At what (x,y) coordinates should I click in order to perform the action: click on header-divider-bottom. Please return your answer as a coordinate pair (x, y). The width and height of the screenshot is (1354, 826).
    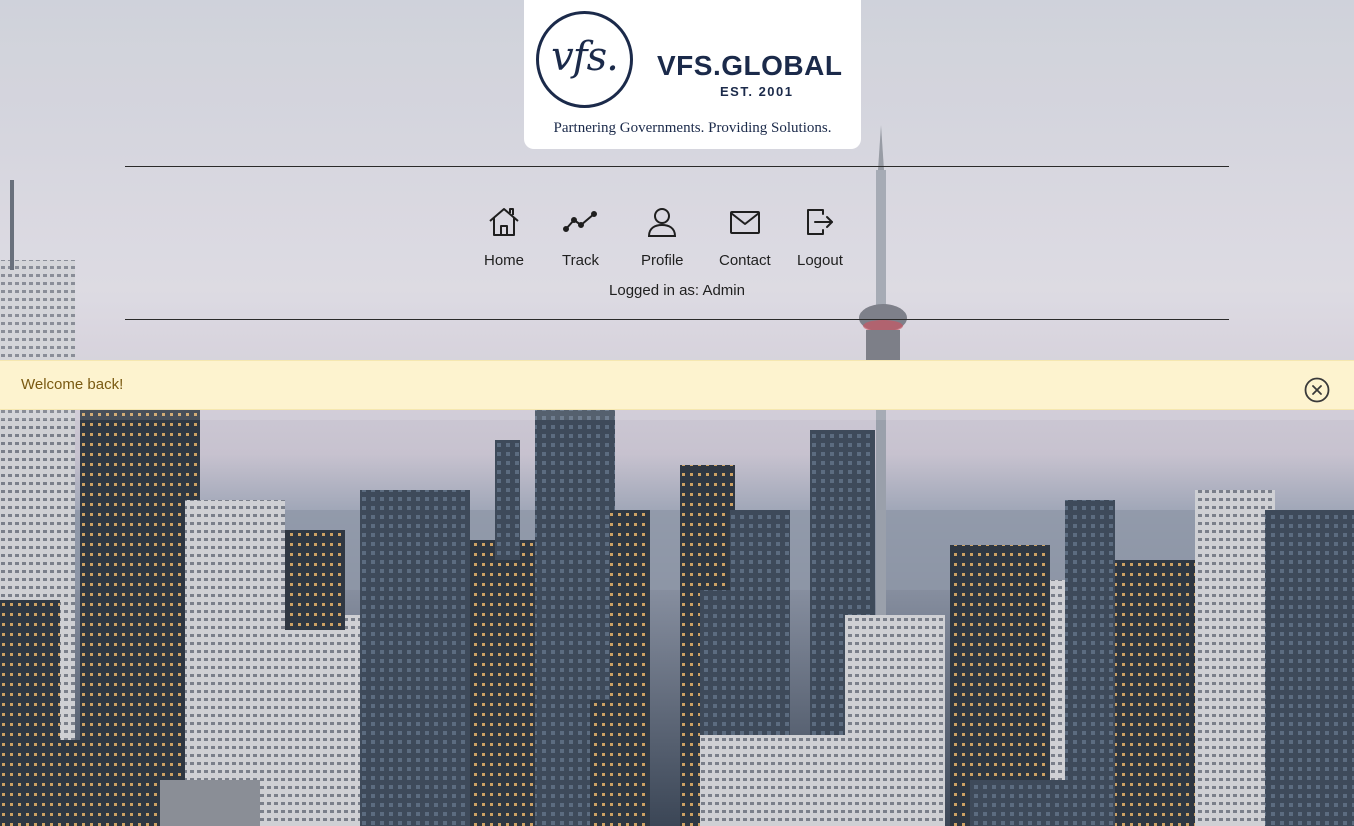
    Looking at the image, I should click on (677, 319).